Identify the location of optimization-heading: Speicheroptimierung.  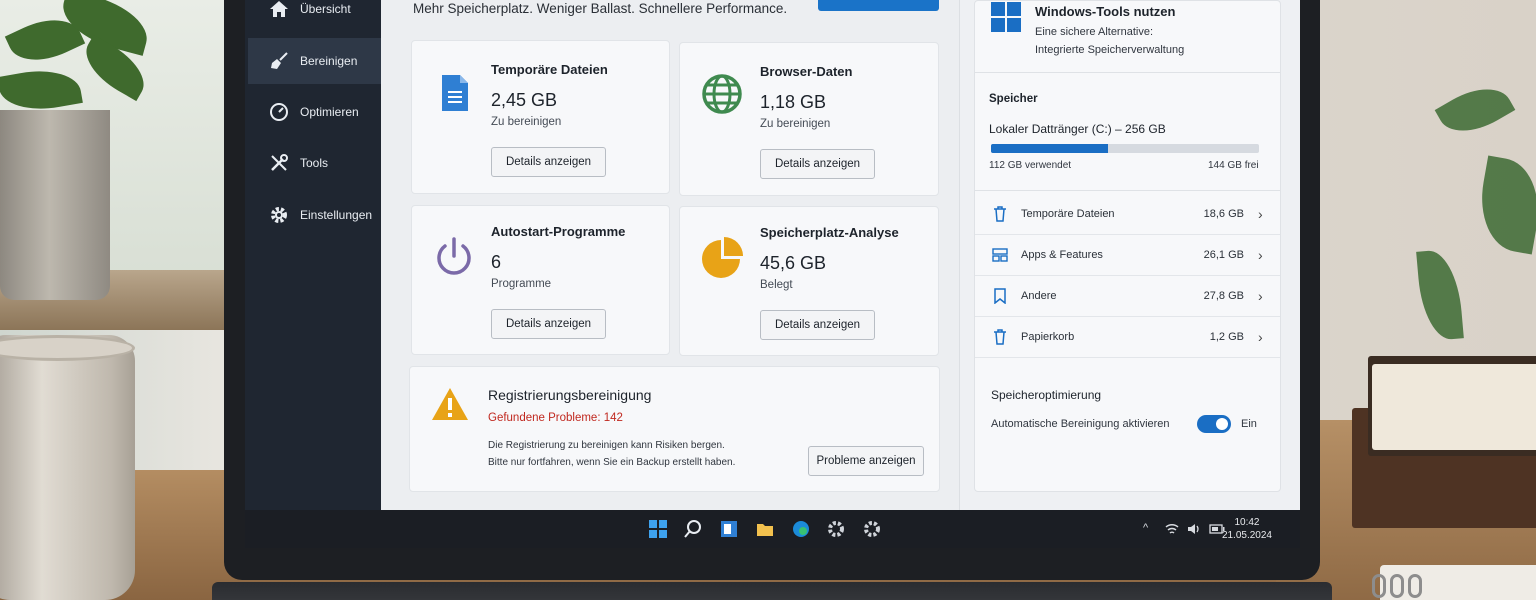
(1046, 395).